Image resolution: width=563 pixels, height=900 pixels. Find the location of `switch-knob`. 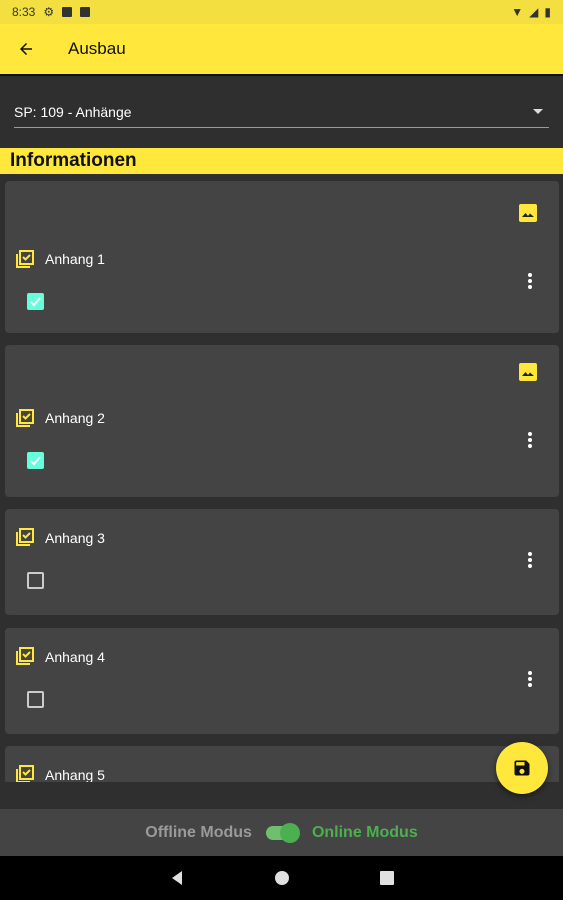

switch-knob is located at coordinates (289, 832).